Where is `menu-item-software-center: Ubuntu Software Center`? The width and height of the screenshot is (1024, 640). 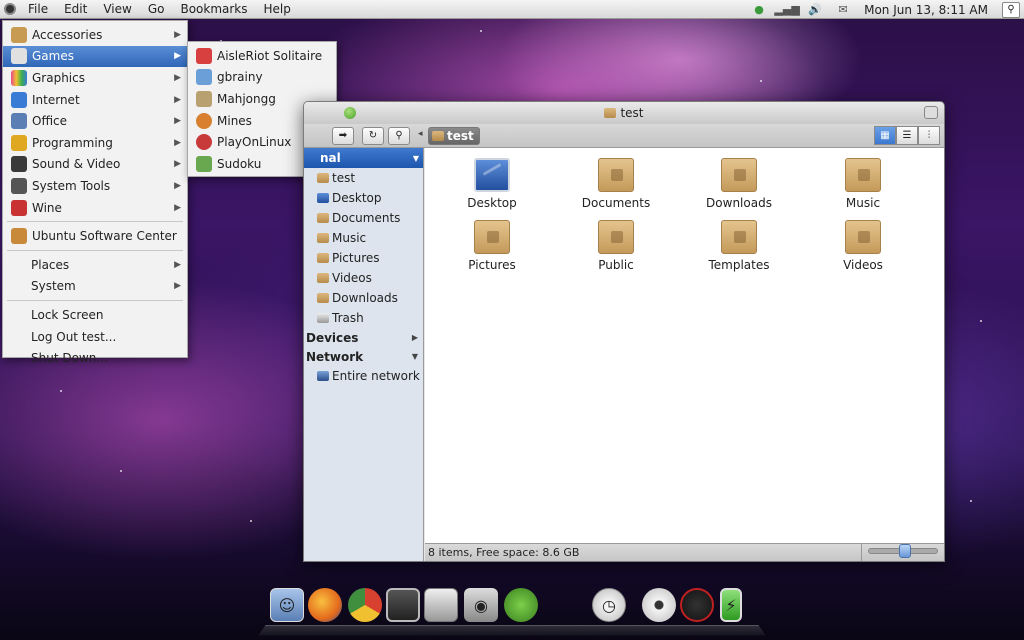
menu-item-software-center: Ubuntu Software Center is located at coordinates (95, 236).